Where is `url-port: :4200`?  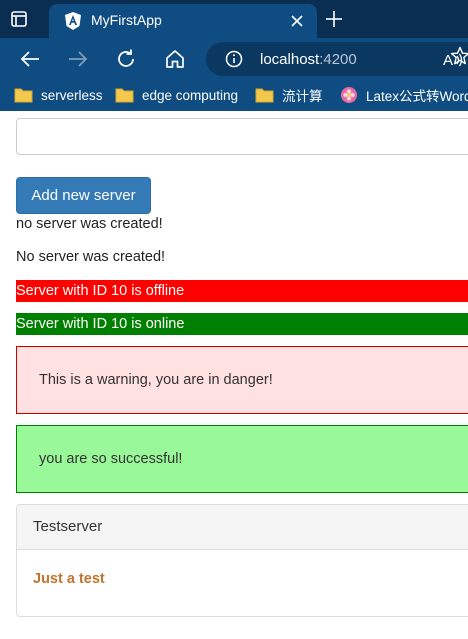
url-port: :4200 is located at coordinates (338, 59).